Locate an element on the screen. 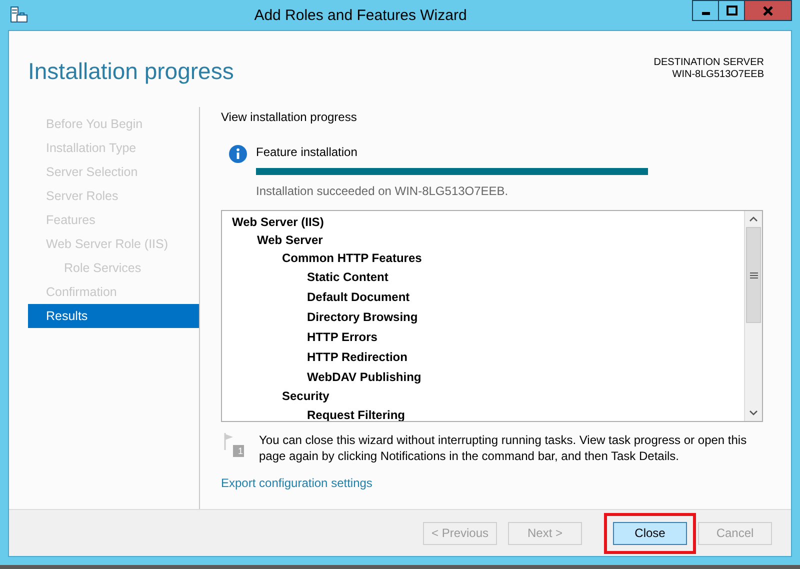 Image resolution: width=800 pixels, height=569 pixels. wizard-button: Close is located at coordinates (650, 533).